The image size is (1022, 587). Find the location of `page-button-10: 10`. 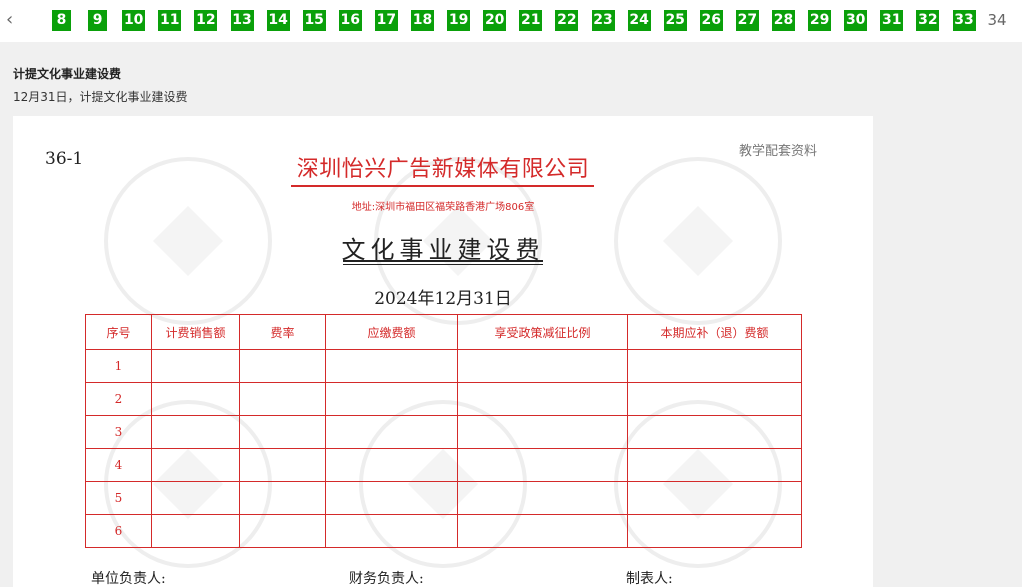

page-button-10: 10 is located at coordinates (134, 20).